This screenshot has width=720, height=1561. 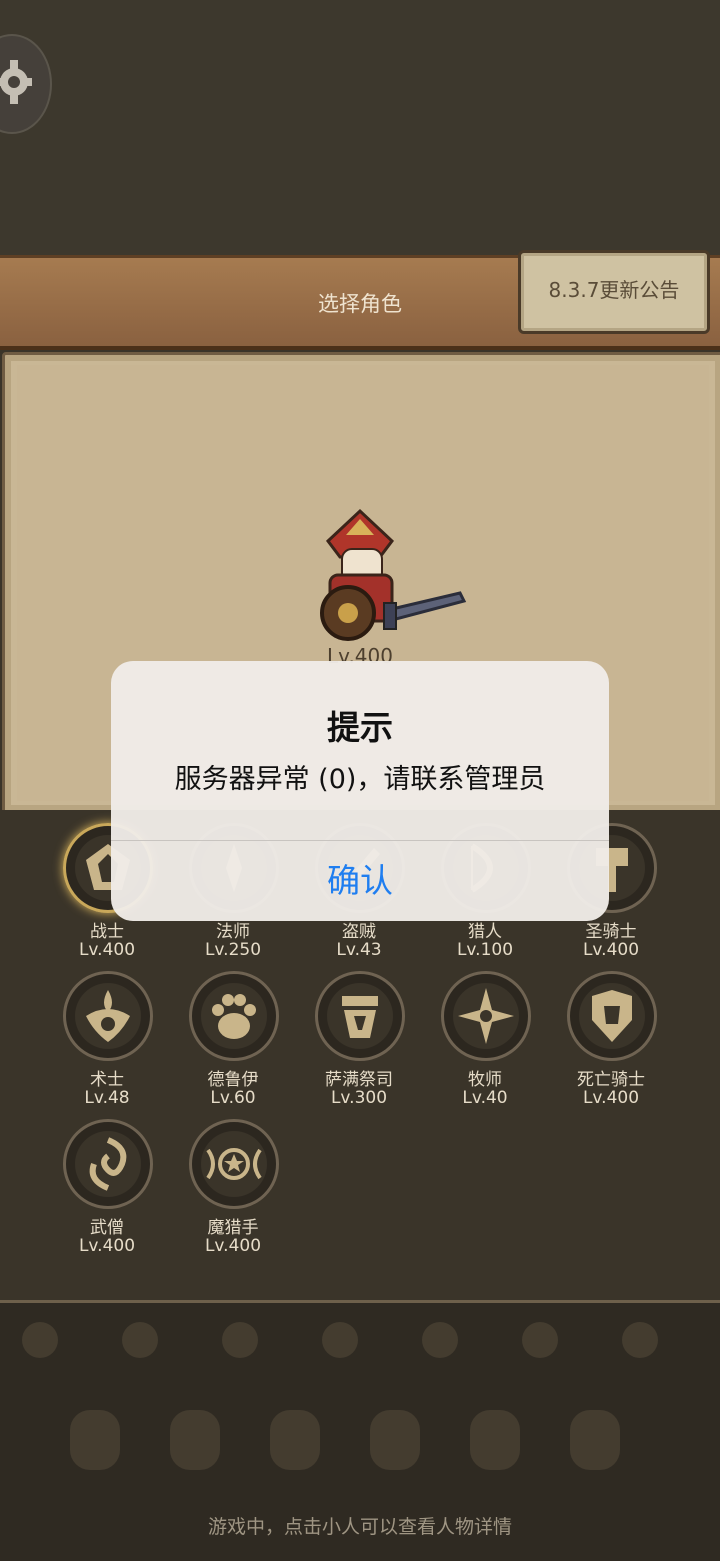 I want to click on dialog-title: 提示, so click(x=360, y=727).